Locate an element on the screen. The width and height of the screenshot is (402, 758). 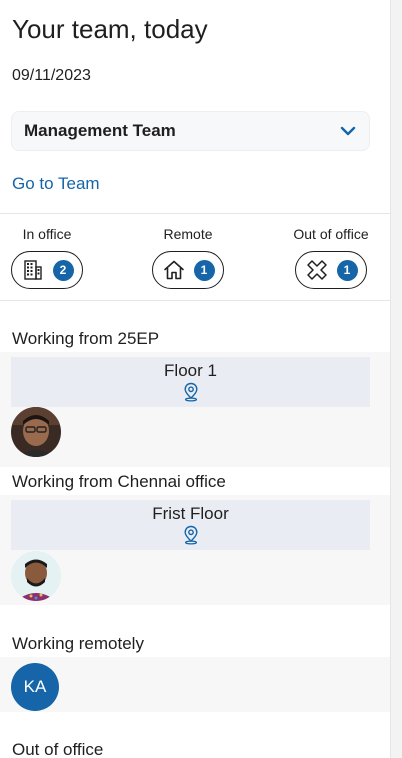
section-title-office: Working from Chennai office is located at coordinates (119, 481).